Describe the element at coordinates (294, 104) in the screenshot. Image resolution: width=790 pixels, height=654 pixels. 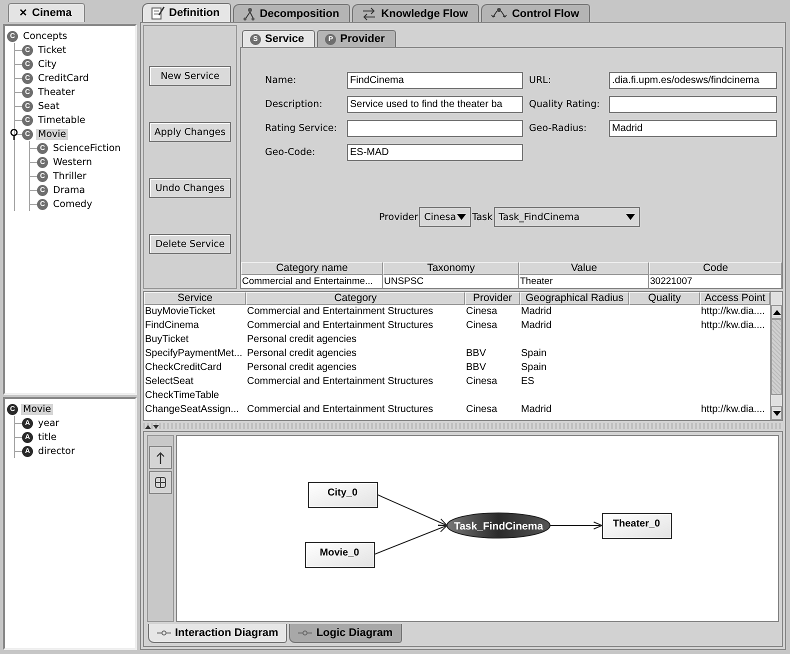
I see `field-label: Description:` at that location.